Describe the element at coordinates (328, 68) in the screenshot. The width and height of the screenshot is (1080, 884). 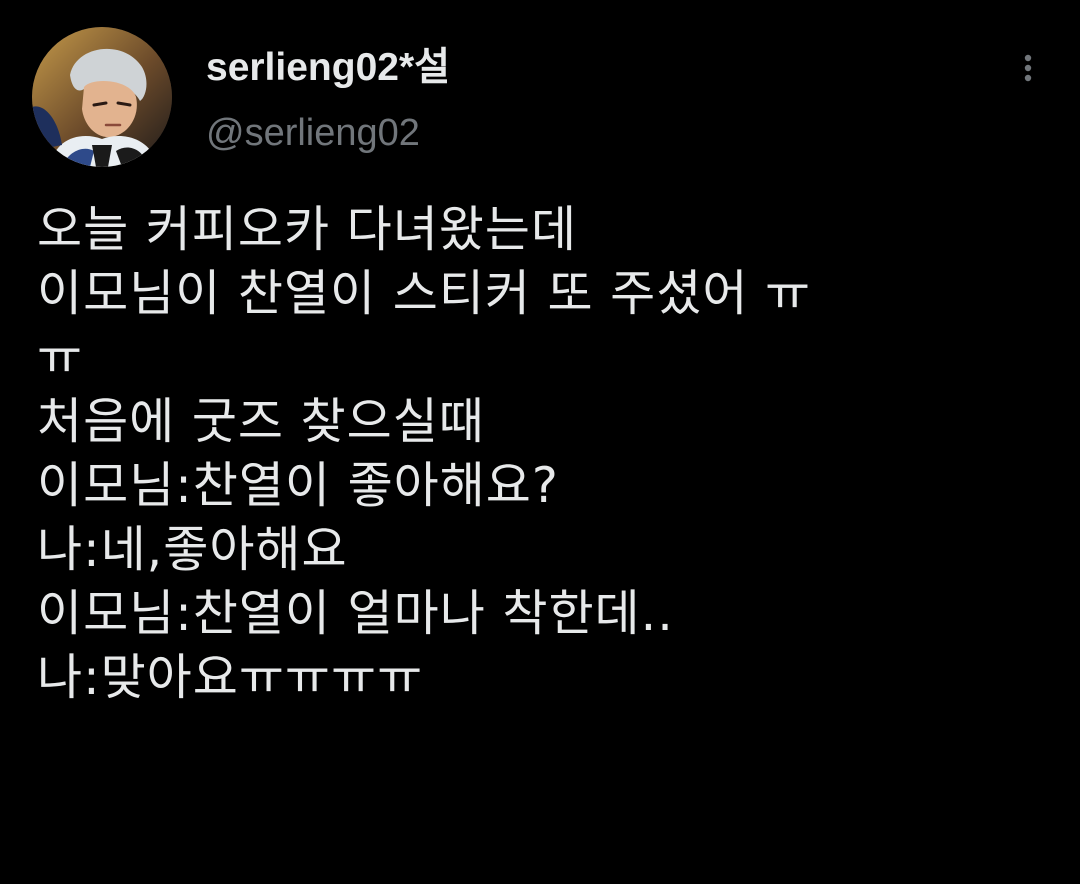
I see `author-display-name: serlieng02*설` at that location.